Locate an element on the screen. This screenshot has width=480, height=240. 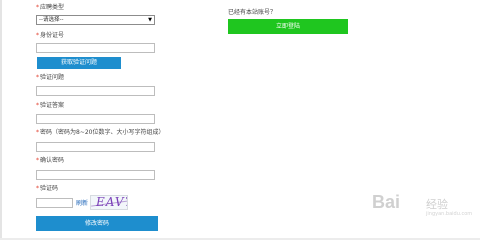
id-label: *身份证号 is located at coordinates (50, 35).